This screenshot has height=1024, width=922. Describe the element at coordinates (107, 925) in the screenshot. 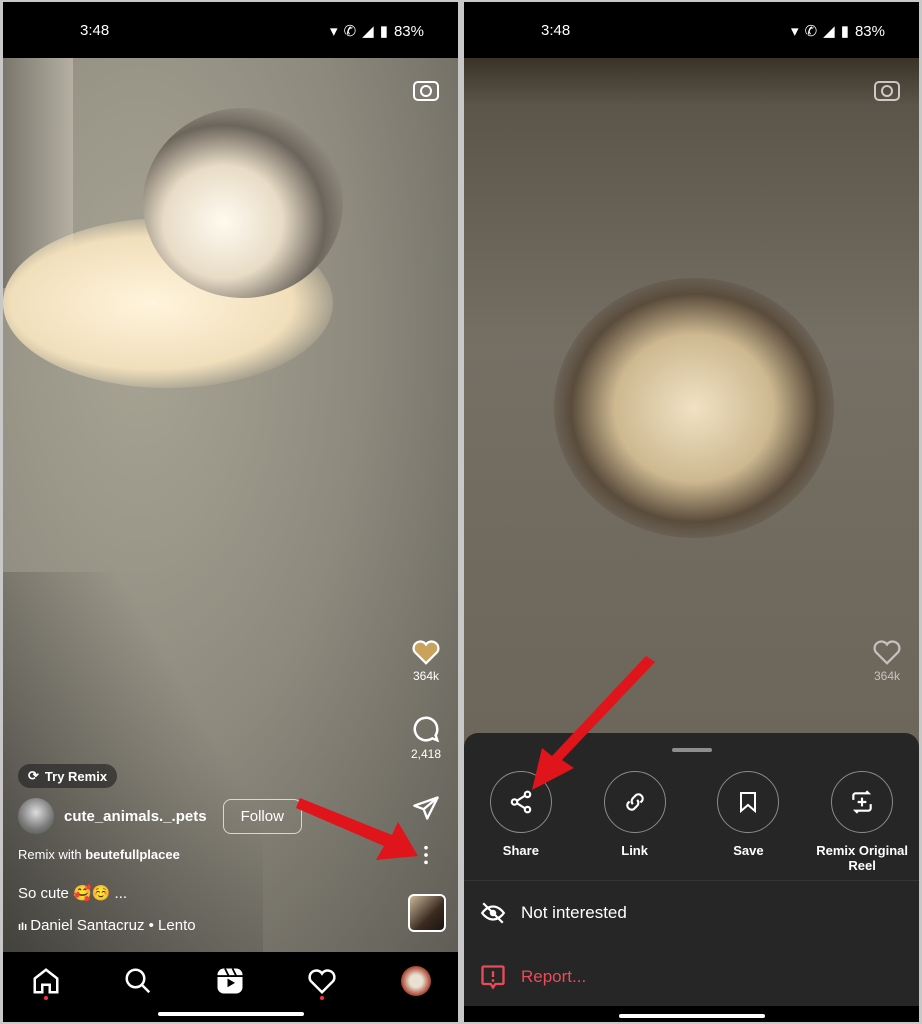

I see `audio-link: ıIı Daniel Santacruz • Lento` at that location.